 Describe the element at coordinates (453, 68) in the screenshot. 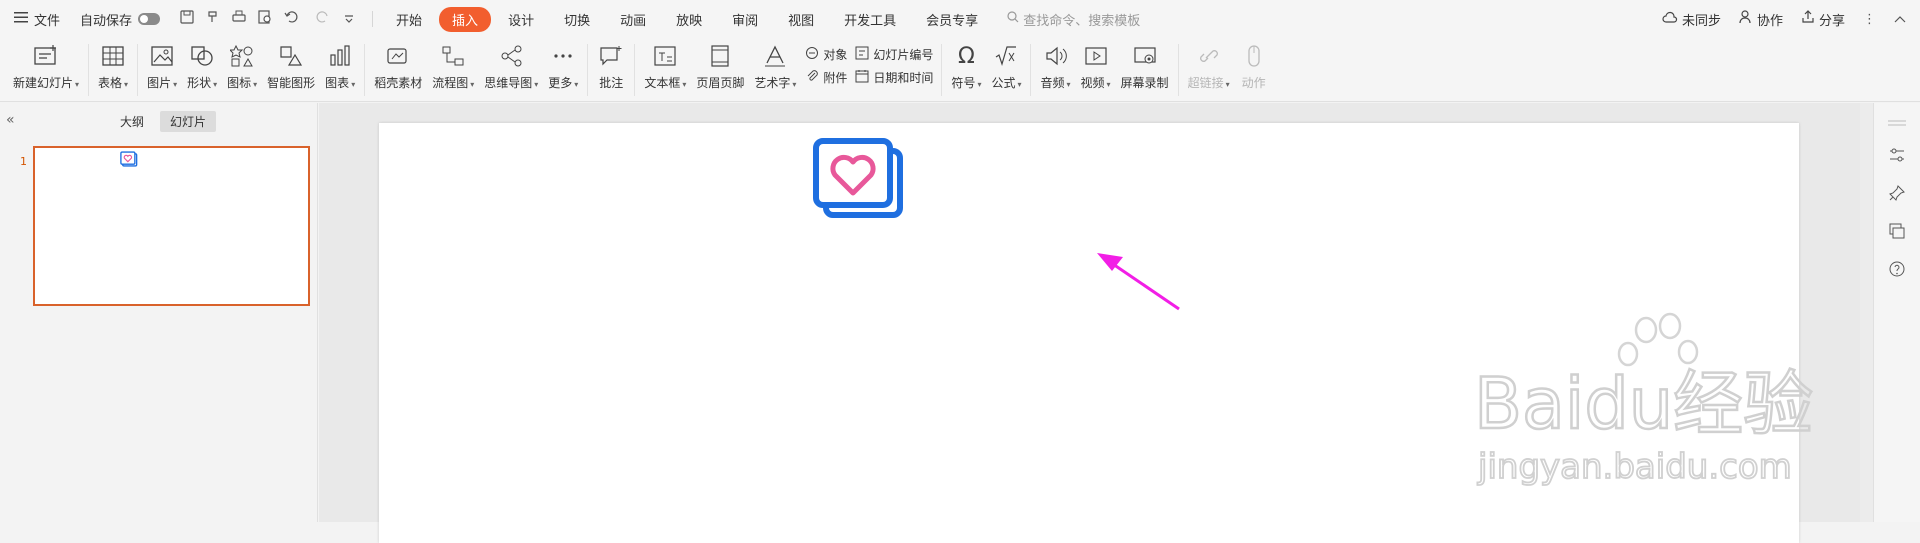

I see `flowchart-button: 流程图` at that location.